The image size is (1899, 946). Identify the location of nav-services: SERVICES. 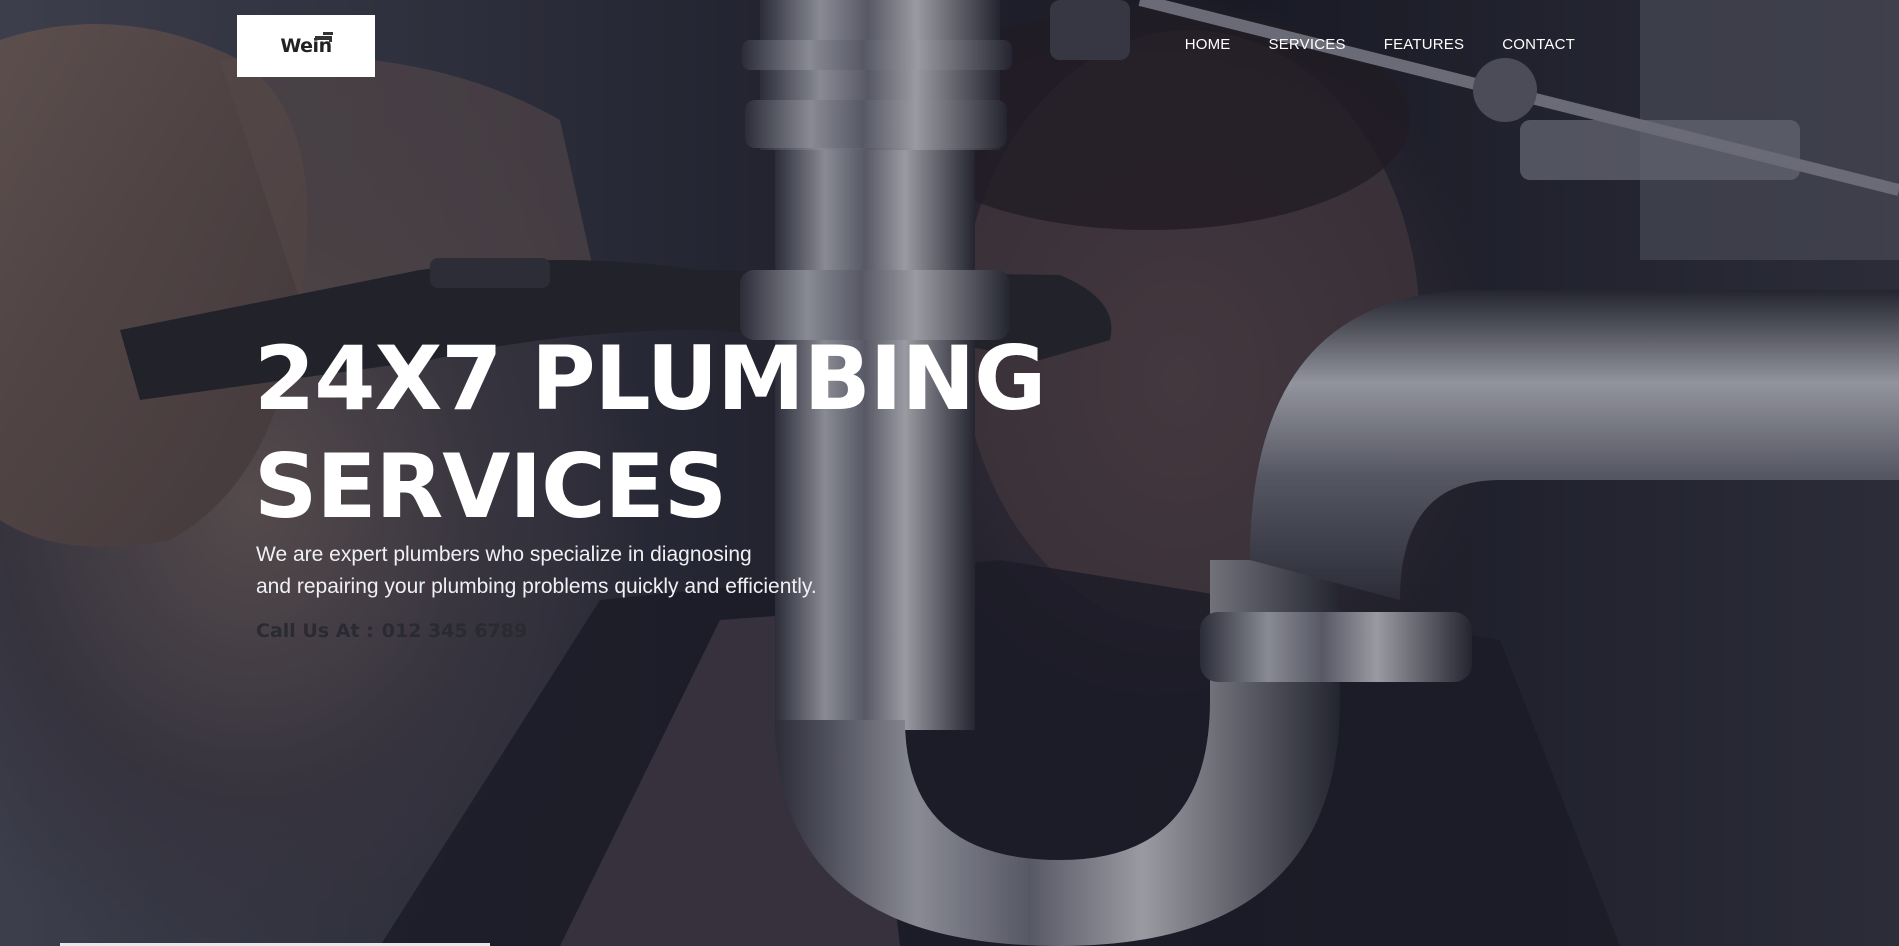
(1307, 44).